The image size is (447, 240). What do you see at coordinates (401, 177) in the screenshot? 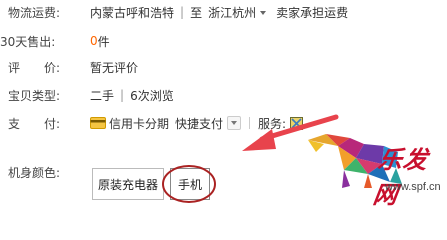
I see `watermark-brand: 乐发网` at bounding box center [401, 177].